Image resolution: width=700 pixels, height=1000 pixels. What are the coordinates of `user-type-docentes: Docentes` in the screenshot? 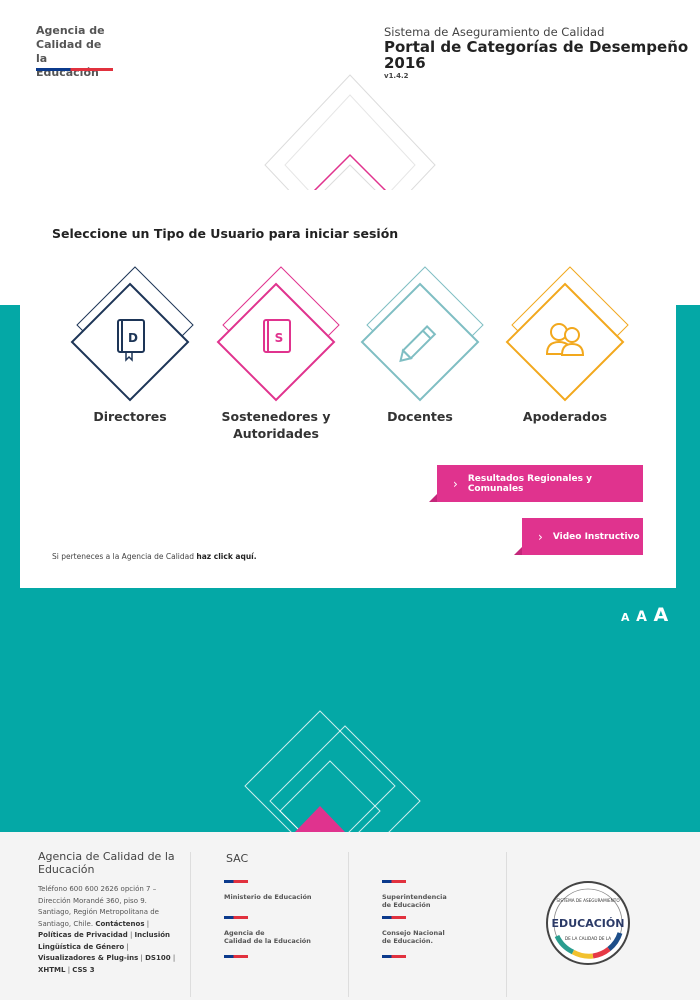 It's located at (420, 343).